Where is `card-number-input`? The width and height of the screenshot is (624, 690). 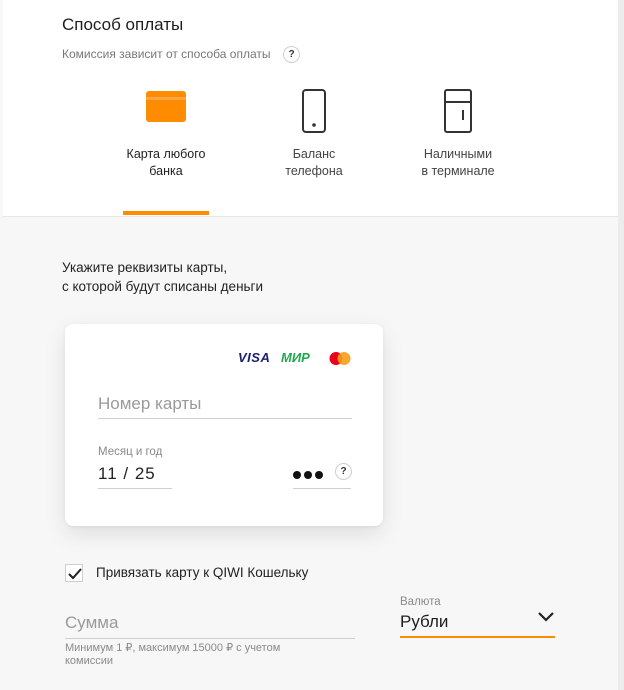 card-number-input is located at coordinates (225, 404).